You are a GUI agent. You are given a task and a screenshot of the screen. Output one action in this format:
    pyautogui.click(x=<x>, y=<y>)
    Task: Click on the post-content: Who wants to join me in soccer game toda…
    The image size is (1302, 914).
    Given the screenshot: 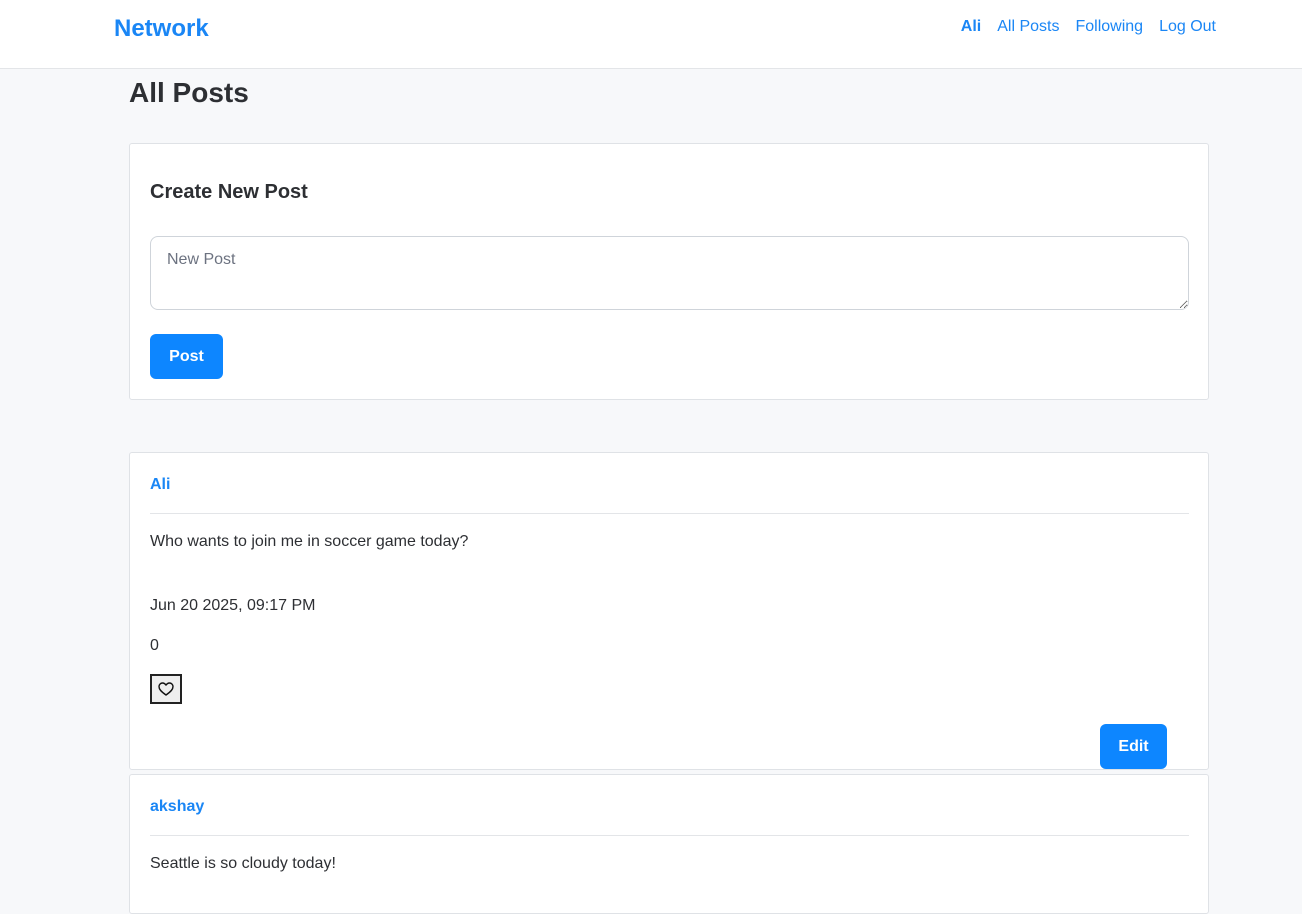 What is the action you would take?
    pyautogui.click(x=309, y=541)
    